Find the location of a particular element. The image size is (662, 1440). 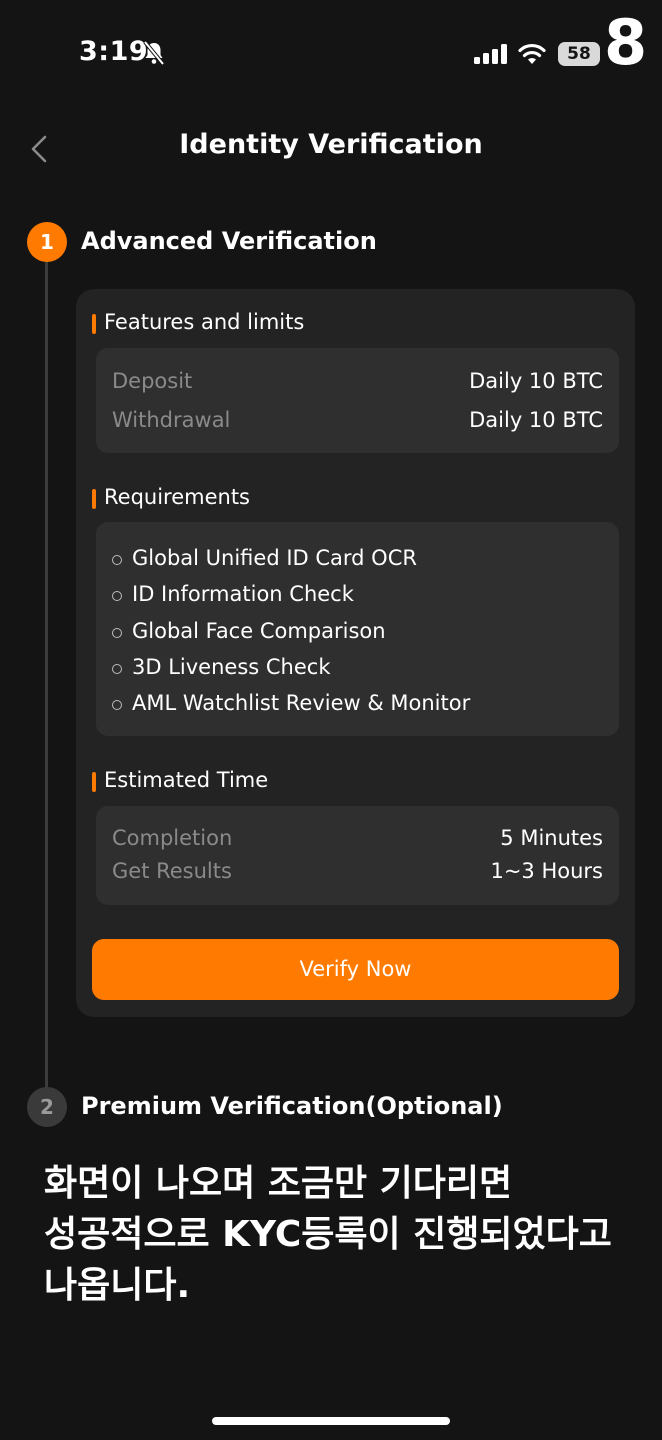

get-results-label: Get Results is located at coordinates (172, 871).